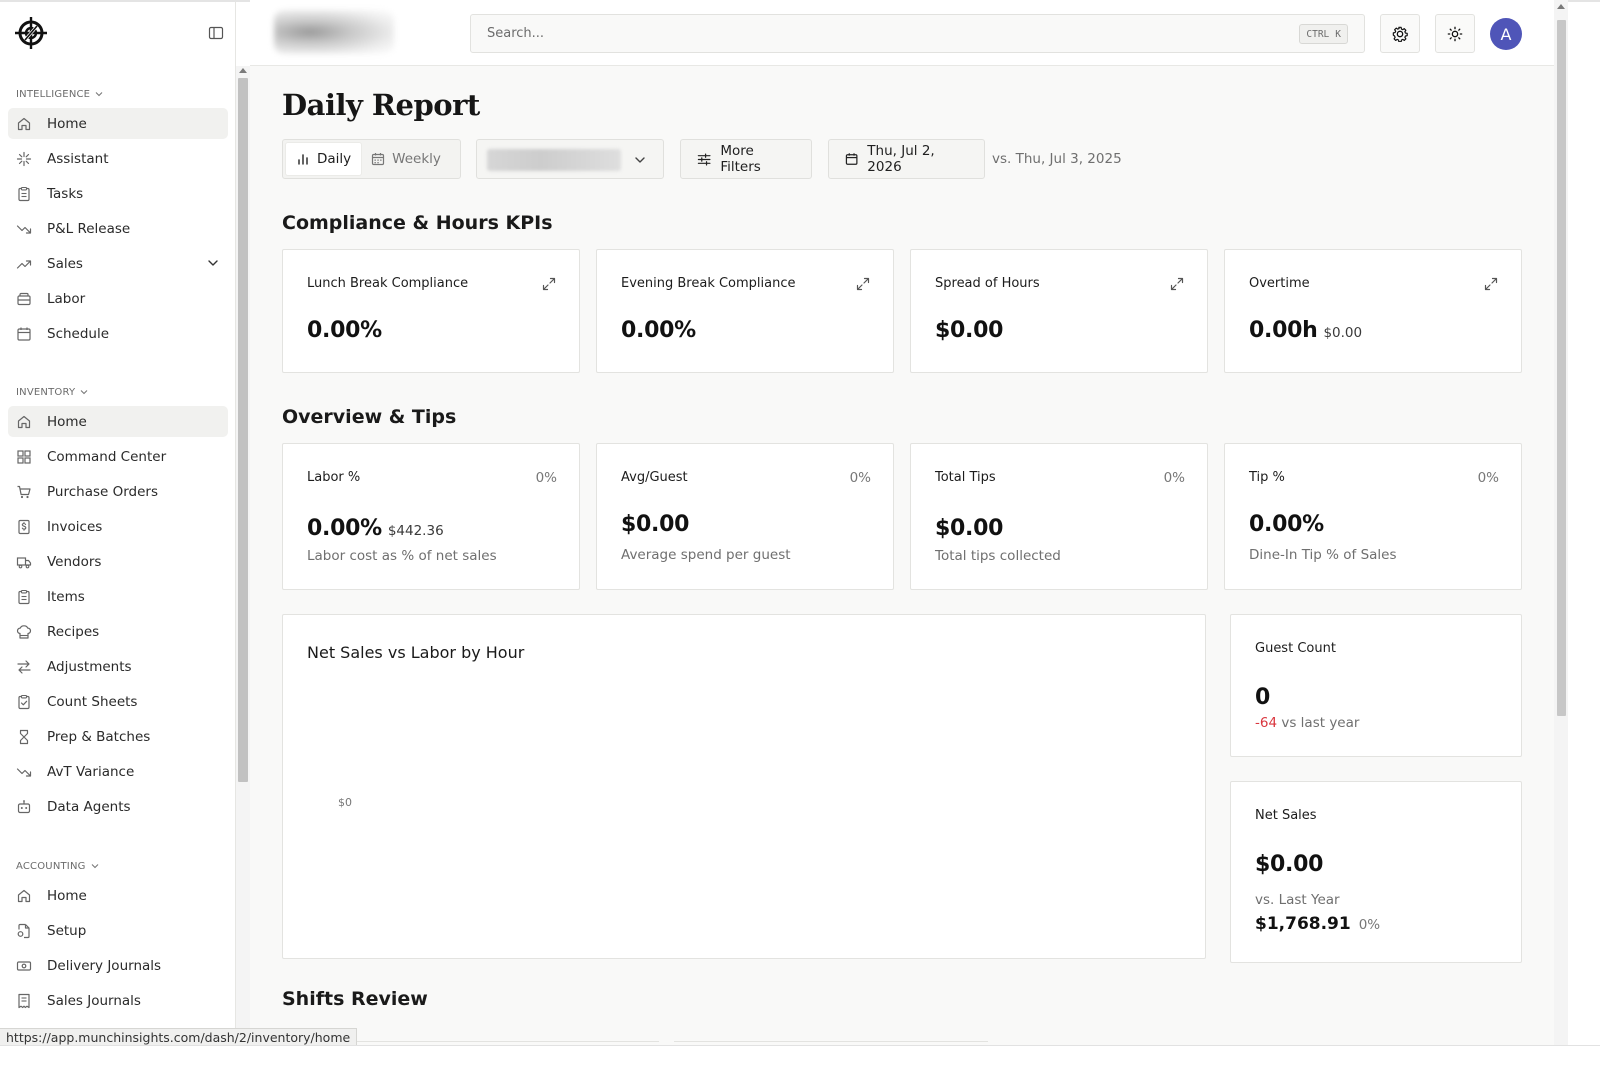 Image resolution: width=1600 pixels, height=1065 pixels. What do you see at coordinates (417, 223) in the screenshot?
I see `kpi-section-title: Compliance & Hours KPIs` at bounding box center [417, 223].